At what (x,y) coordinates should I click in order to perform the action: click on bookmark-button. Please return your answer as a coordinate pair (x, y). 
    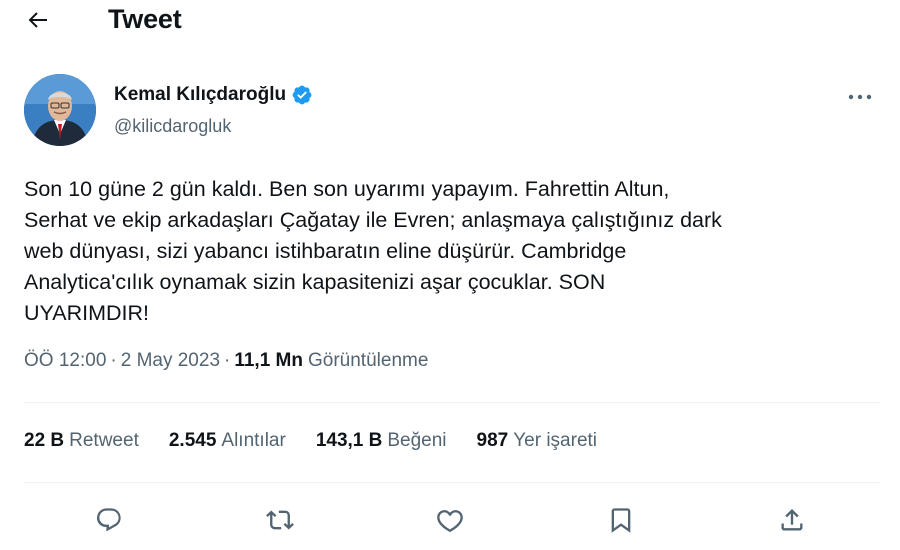
    Looking at the image, I should click on (621, 520).